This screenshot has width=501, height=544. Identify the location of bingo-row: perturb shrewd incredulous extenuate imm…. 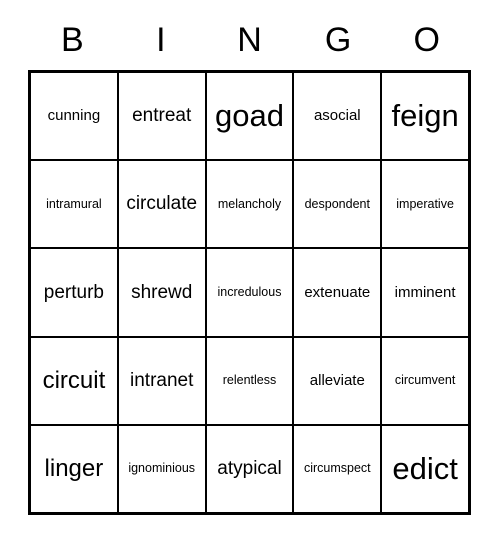
(249, 293).